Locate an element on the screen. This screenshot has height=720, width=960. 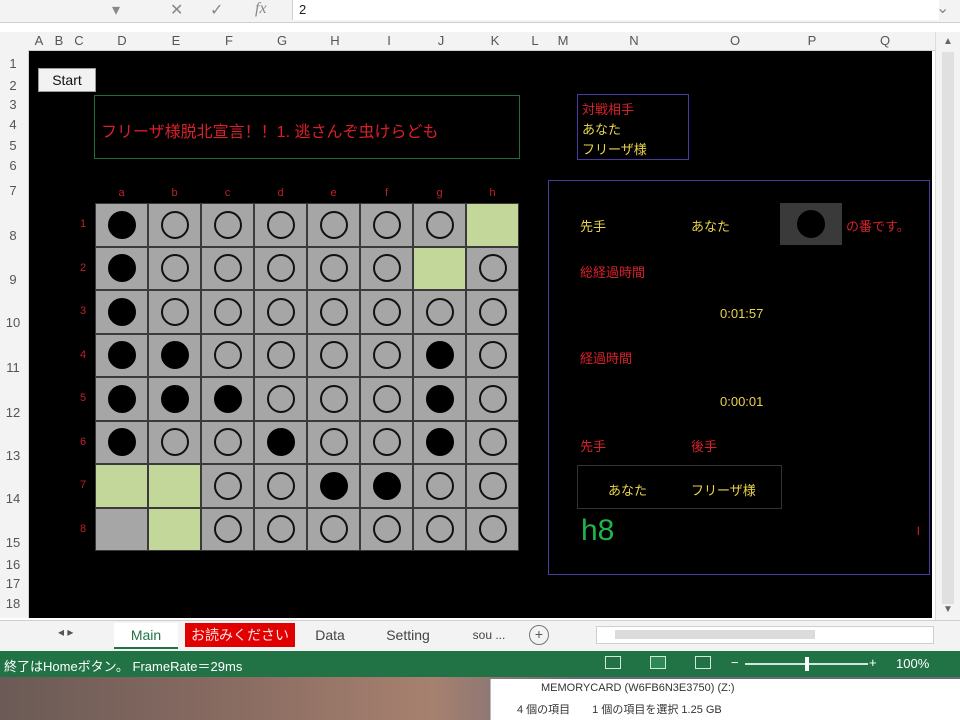
row-header-18: 18 is located at coordinates (13, 603).